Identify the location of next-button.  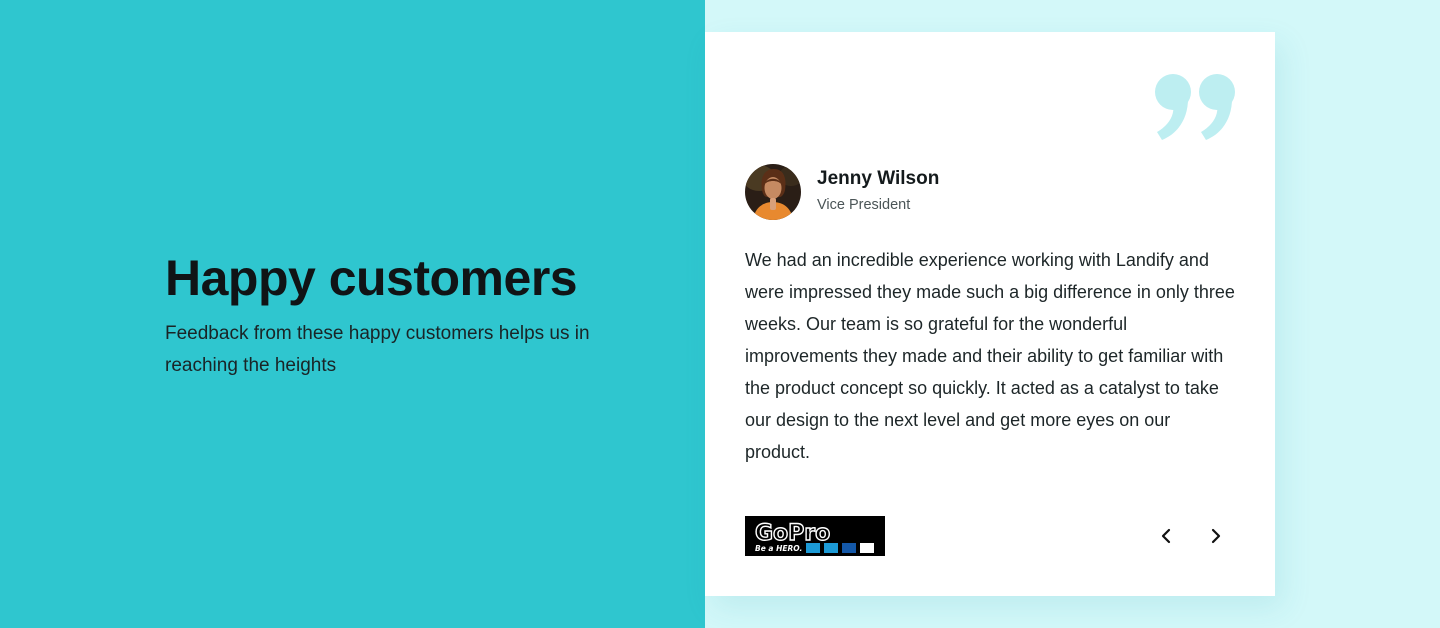
(1215, 536).